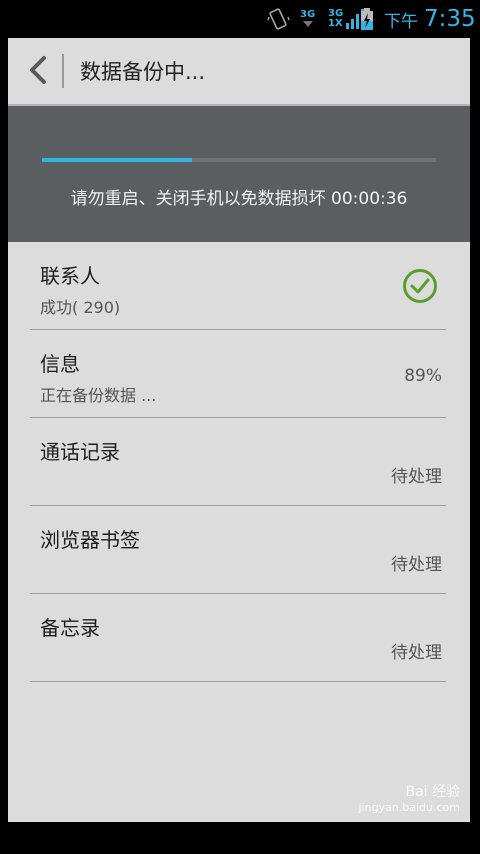  Describe the element at coordinates (60, 364) in the screenshot. I see `item-title: 信息` at that location.